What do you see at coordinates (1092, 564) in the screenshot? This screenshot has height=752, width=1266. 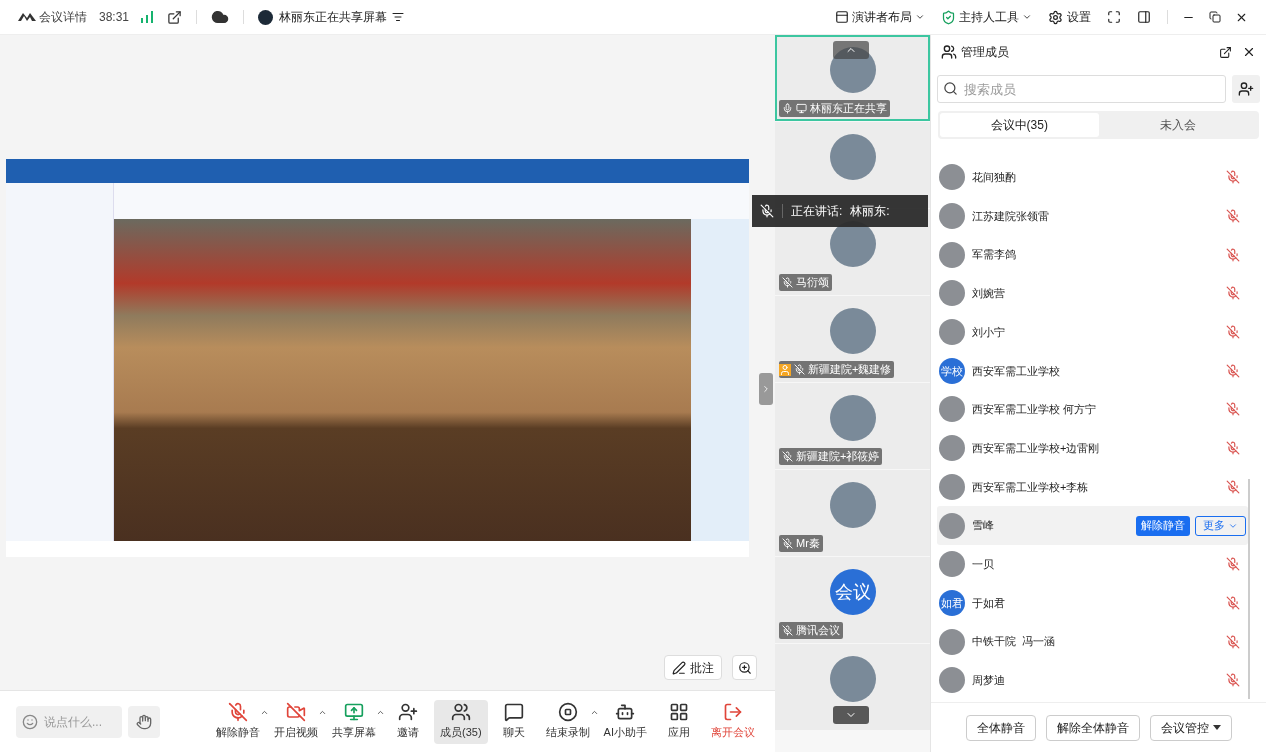 I see `member-row: 一贝` at bounding box center [1092, 564].